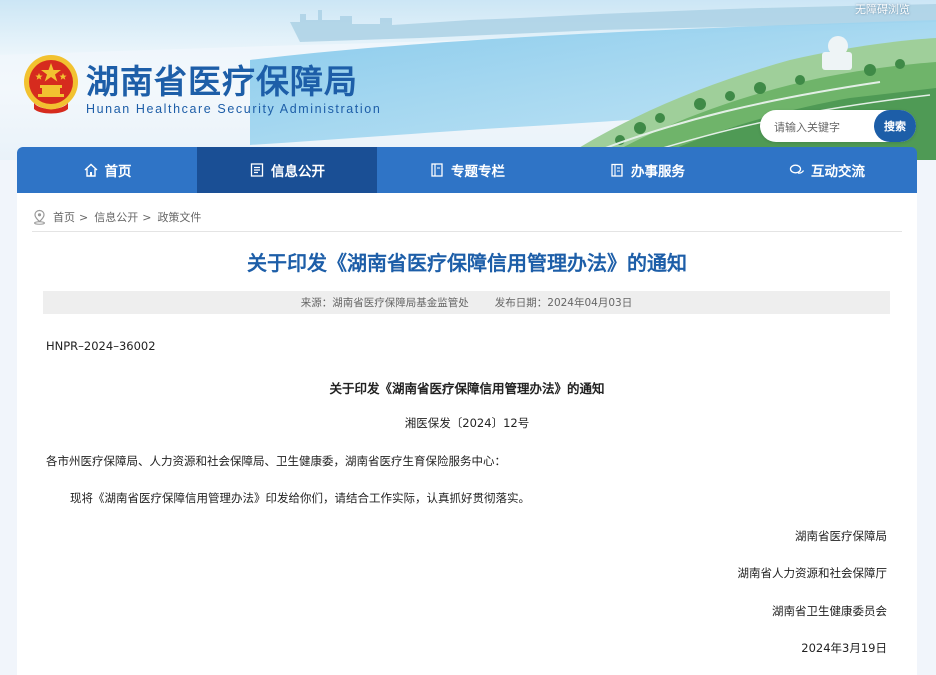  I want to click on search-input, so click(824, 127).